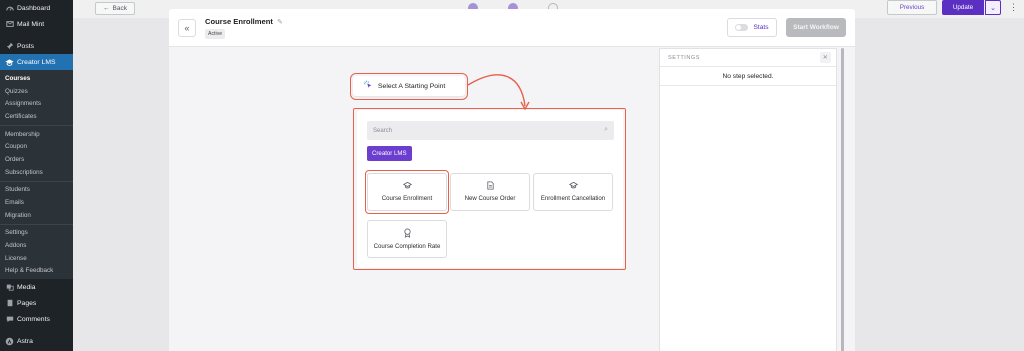  Describe the element at coordinates (963, 7) in the screenshot. I see `update-button: Update` at that location.